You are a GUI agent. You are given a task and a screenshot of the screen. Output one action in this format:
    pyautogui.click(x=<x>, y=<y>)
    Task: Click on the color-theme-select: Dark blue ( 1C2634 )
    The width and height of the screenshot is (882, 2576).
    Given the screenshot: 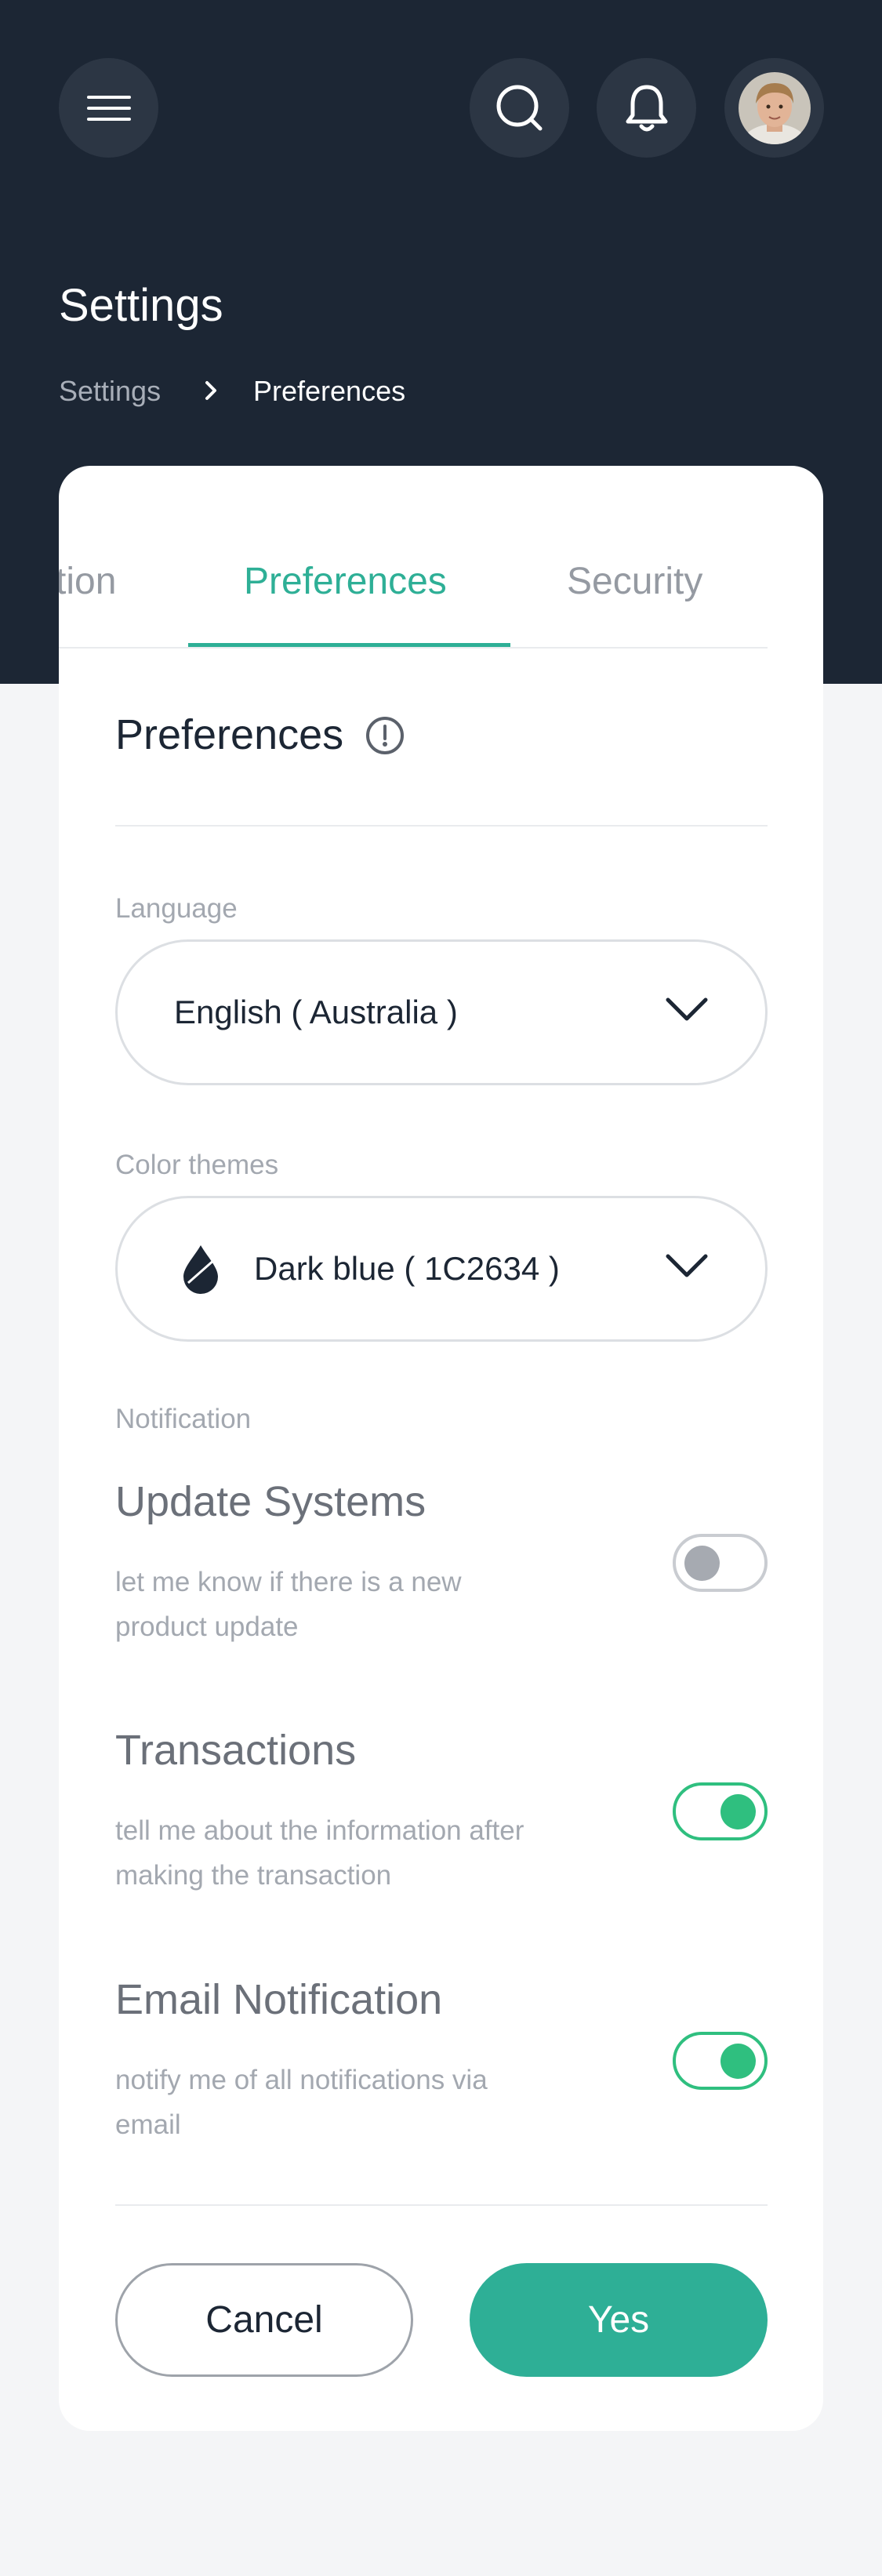 What is the action you would take?
    pyautogui.click(x=442, y=1269)
    